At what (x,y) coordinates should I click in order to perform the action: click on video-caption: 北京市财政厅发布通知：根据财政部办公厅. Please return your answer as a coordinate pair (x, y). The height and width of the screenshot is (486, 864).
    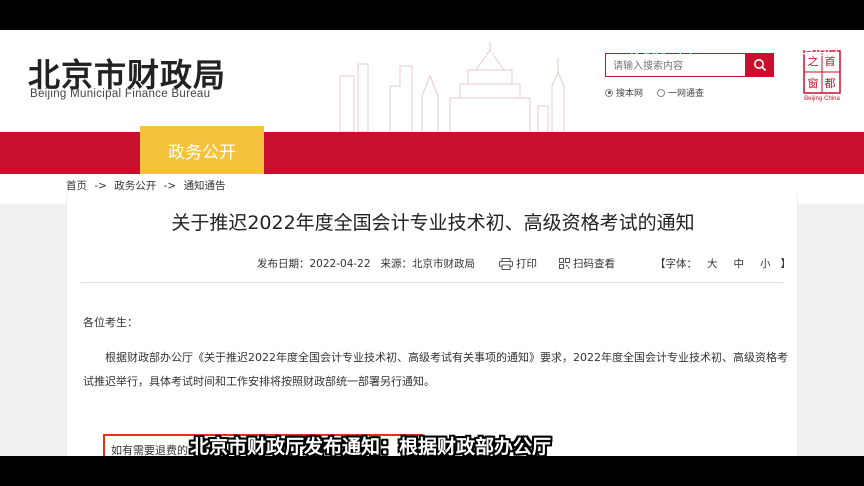
    Looking at the image, I should click on (371, 446).